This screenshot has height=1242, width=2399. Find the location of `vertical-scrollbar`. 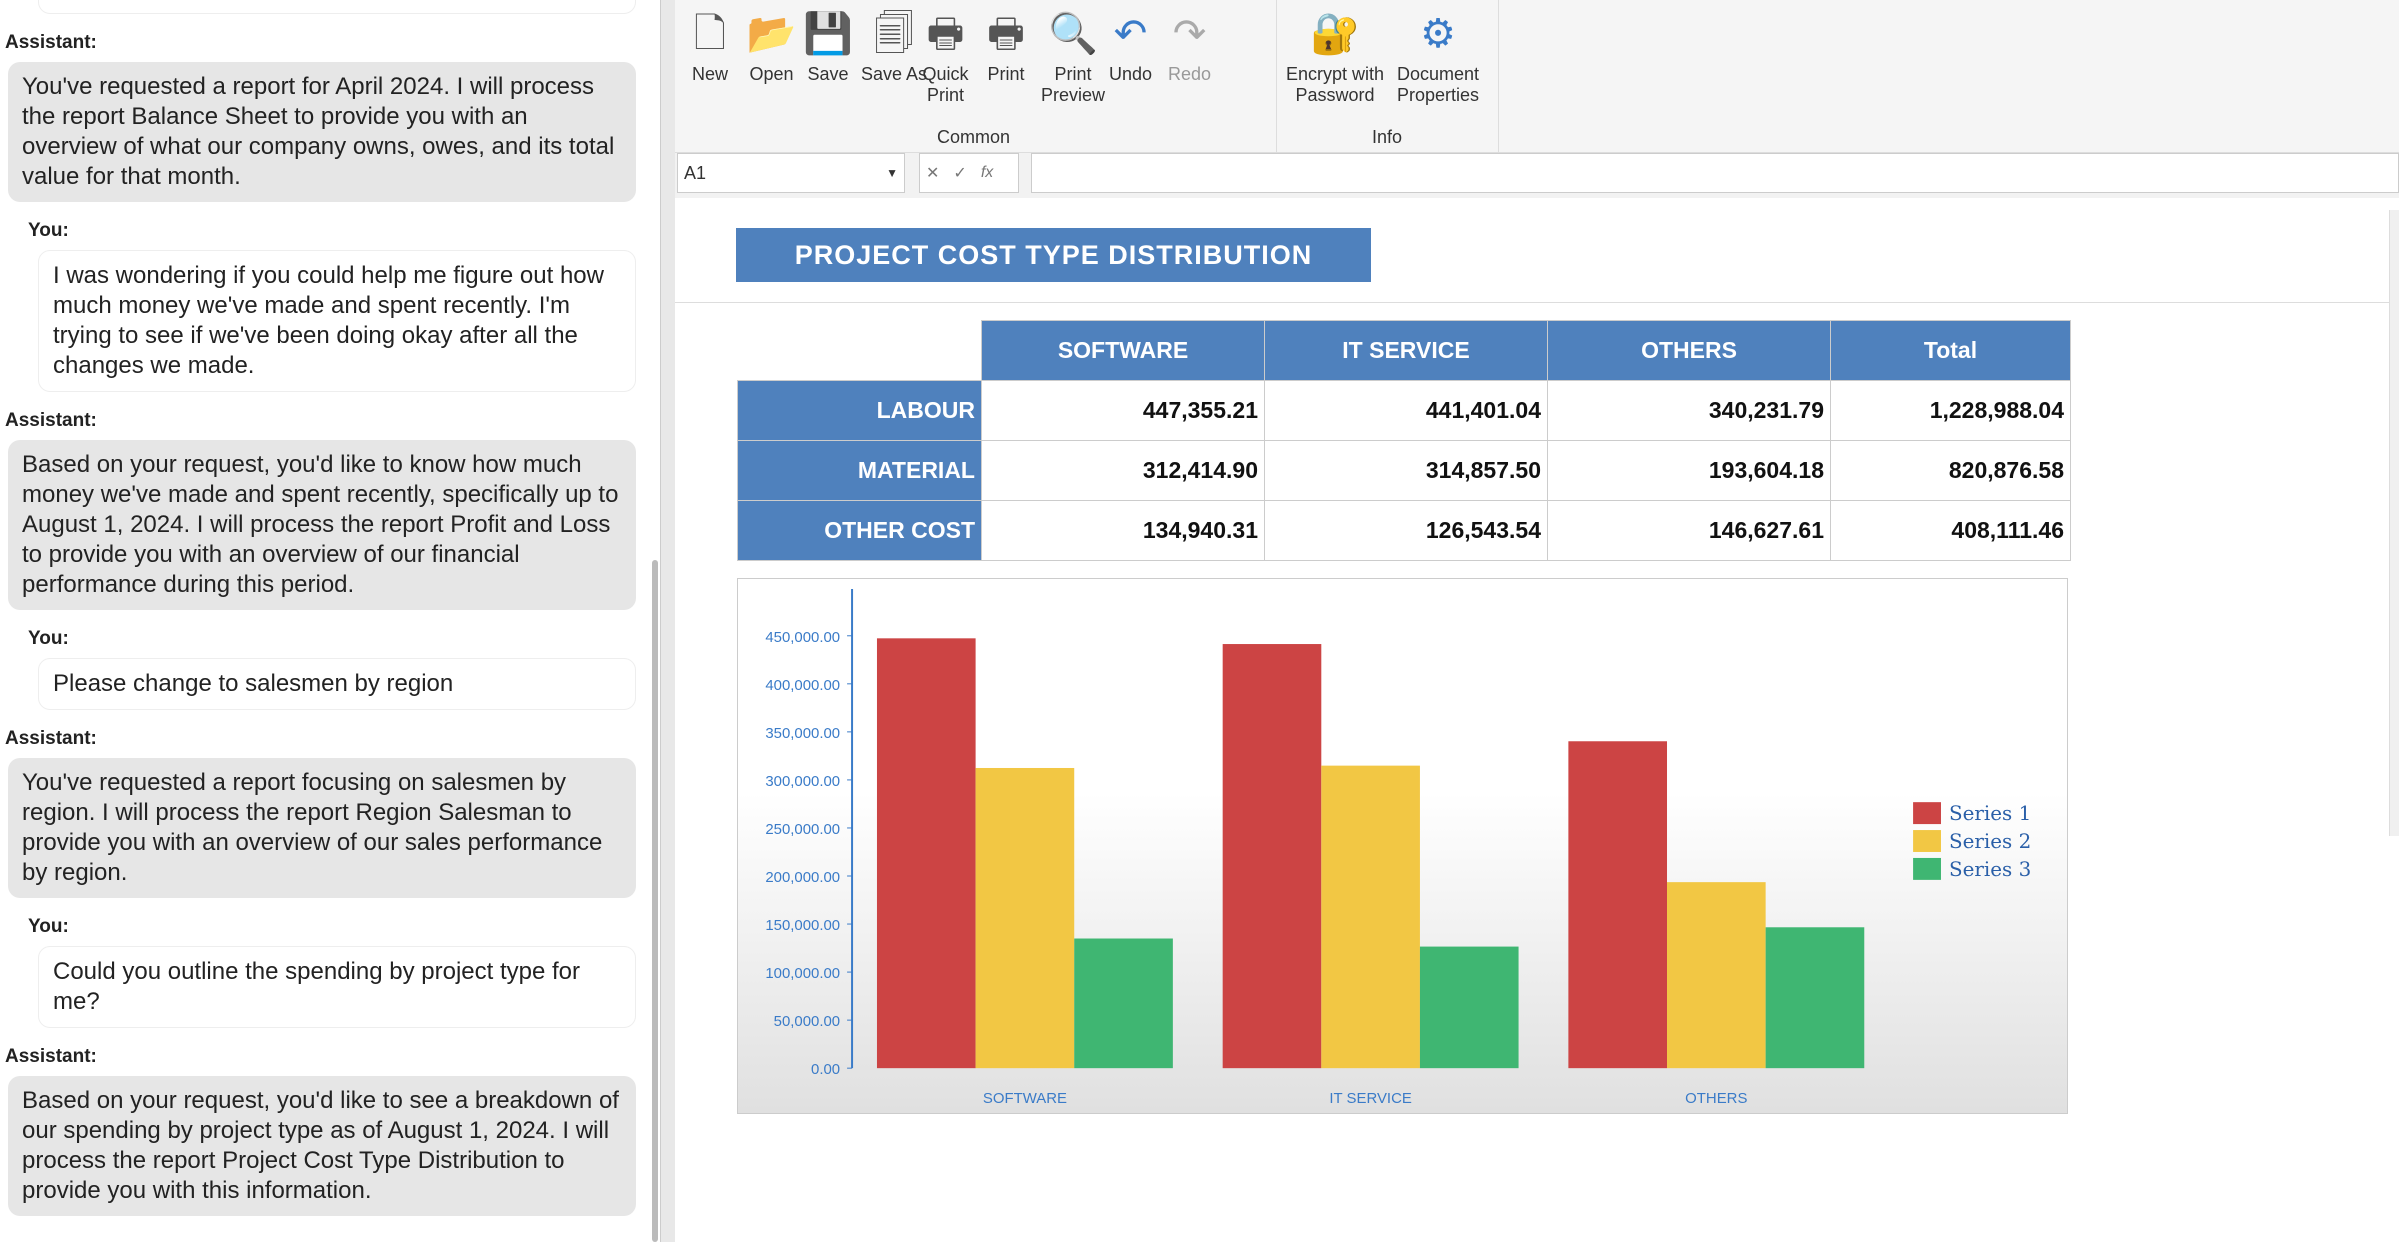

vertical-scrollbar is located at coordinates (2394, 523).